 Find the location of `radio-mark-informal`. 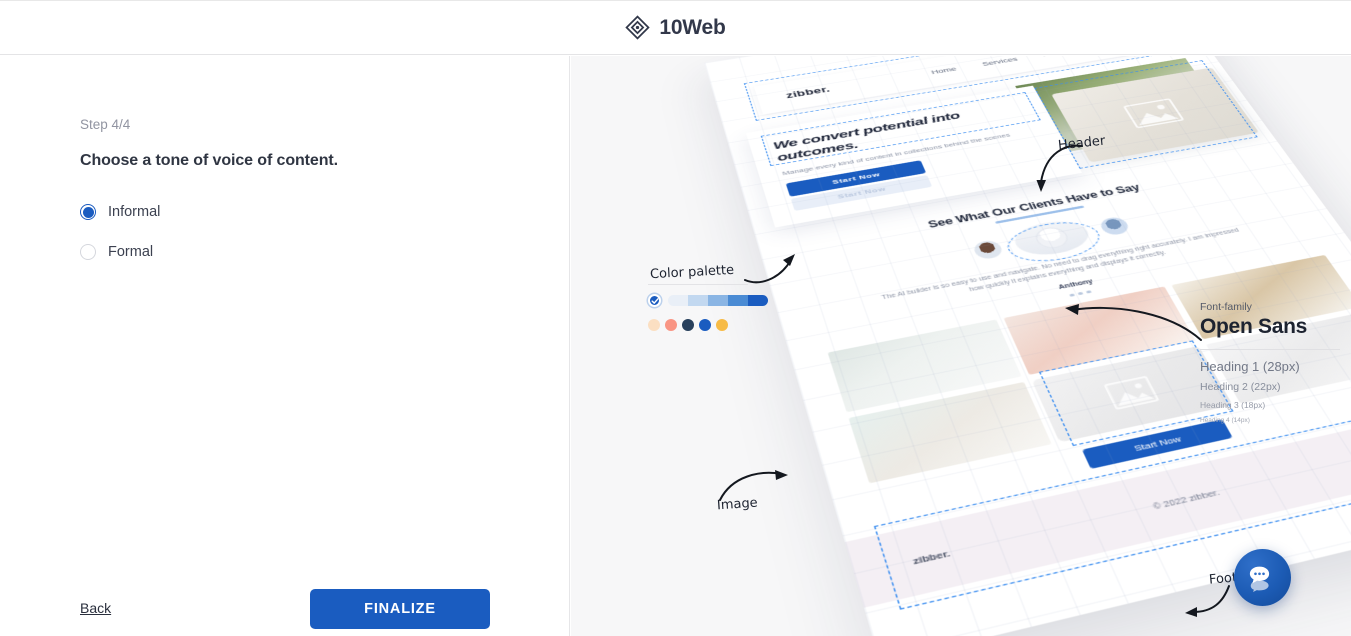

radio-mark-informal is located at coordinates (88, 212).